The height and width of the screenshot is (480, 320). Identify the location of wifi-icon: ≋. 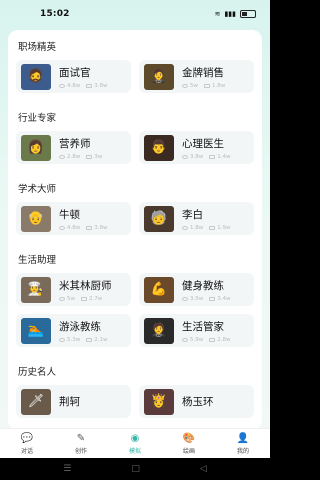
(217, 14).